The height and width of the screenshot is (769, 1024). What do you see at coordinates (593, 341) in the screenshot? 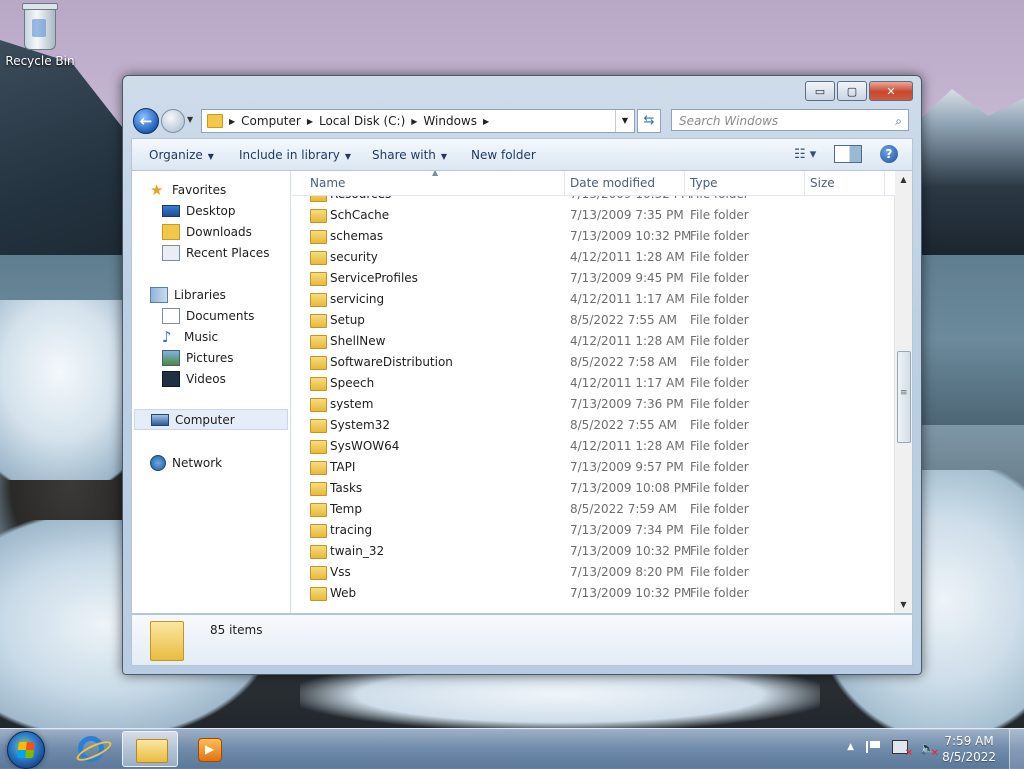
I see `file-row: ShellNew 4/12/2011 1:28 AM File folder` at bounding box center [593, 341].